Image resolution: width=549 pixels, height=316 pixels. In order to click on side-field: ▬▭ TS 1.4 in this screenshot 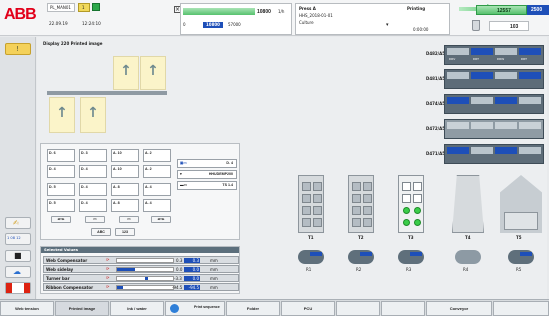, I will do `click(207, 185)`.